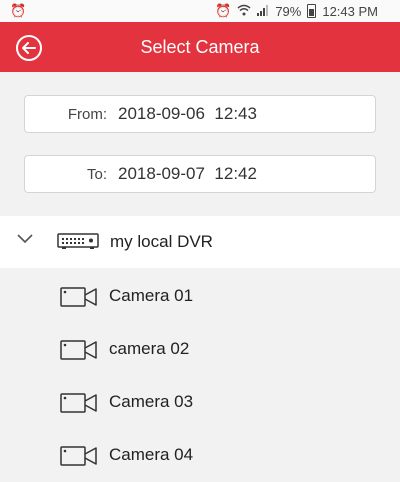 This screenshot has height=482, width=400. I want to click on status-bar: ⏰ ⏰ 79% 12:43 PM, so click(200, 11).